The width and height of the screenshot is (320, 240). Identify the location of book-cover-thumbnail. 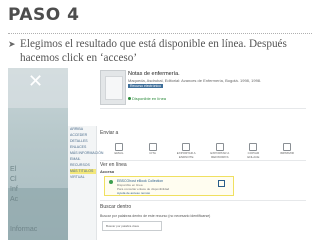
(113, 87).